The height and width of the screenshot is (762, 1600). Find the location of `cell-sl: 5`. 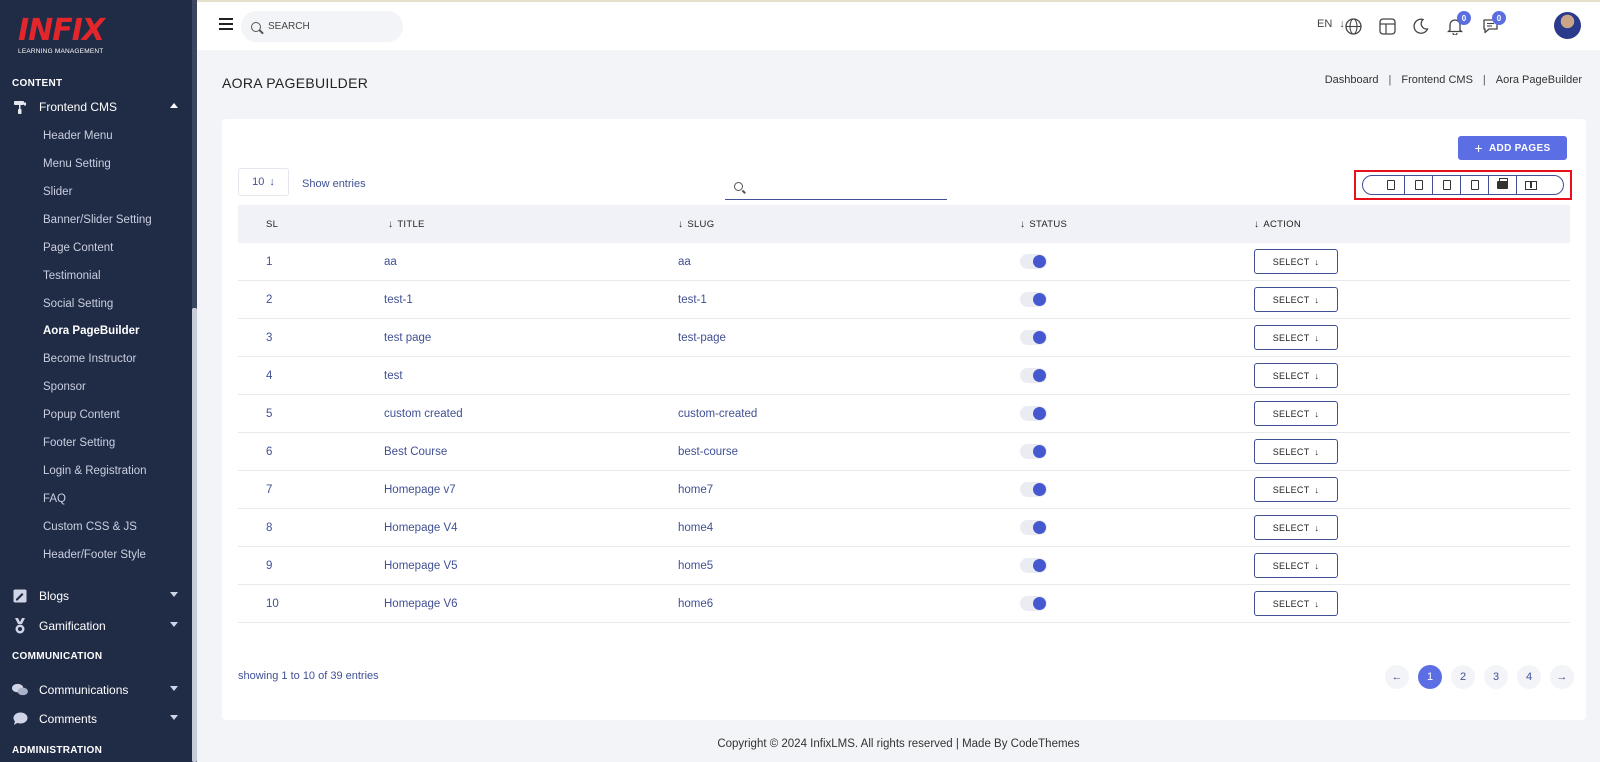

cell-sl: 5 is located at coordinates (269, 413).